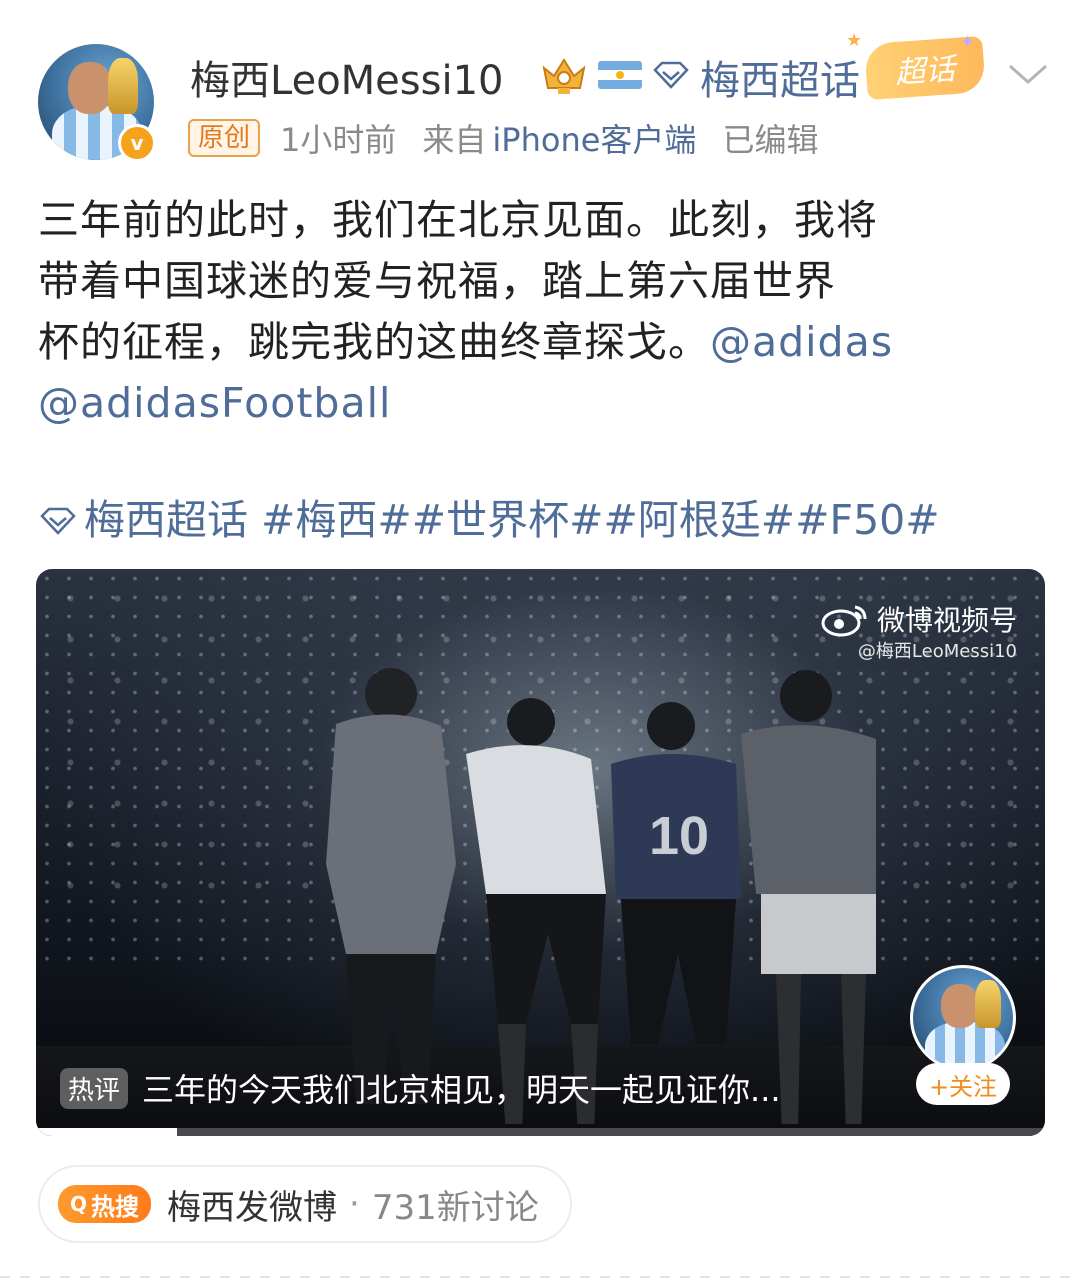 The height and width of the screenshot is (1285, 1080). I want to click on svg-text: 10, so click(679, 836).